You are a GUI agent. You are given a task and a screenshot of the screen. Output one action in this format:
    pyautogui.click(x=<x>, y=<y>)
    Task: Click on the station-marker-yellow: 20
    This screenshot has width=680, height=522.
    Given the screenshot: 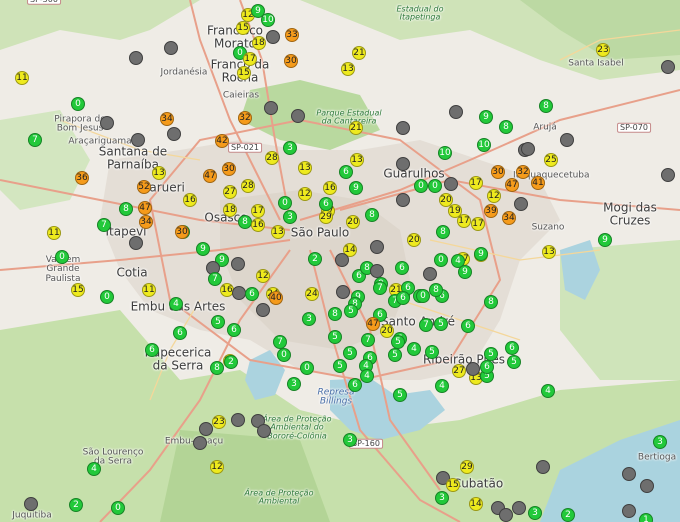 What is the action you would take?
    pyautogui.click(x=353, y=222)
    